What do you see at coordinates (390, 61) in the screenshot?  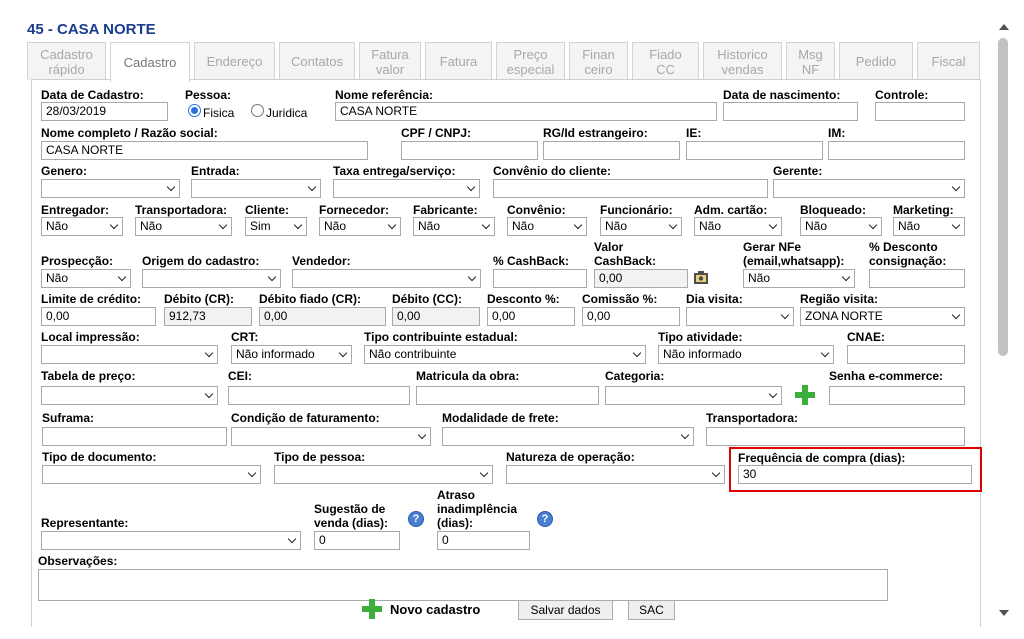 I see `tab-fatura-valor: Fatura valor` at bounding box center [390, 61].